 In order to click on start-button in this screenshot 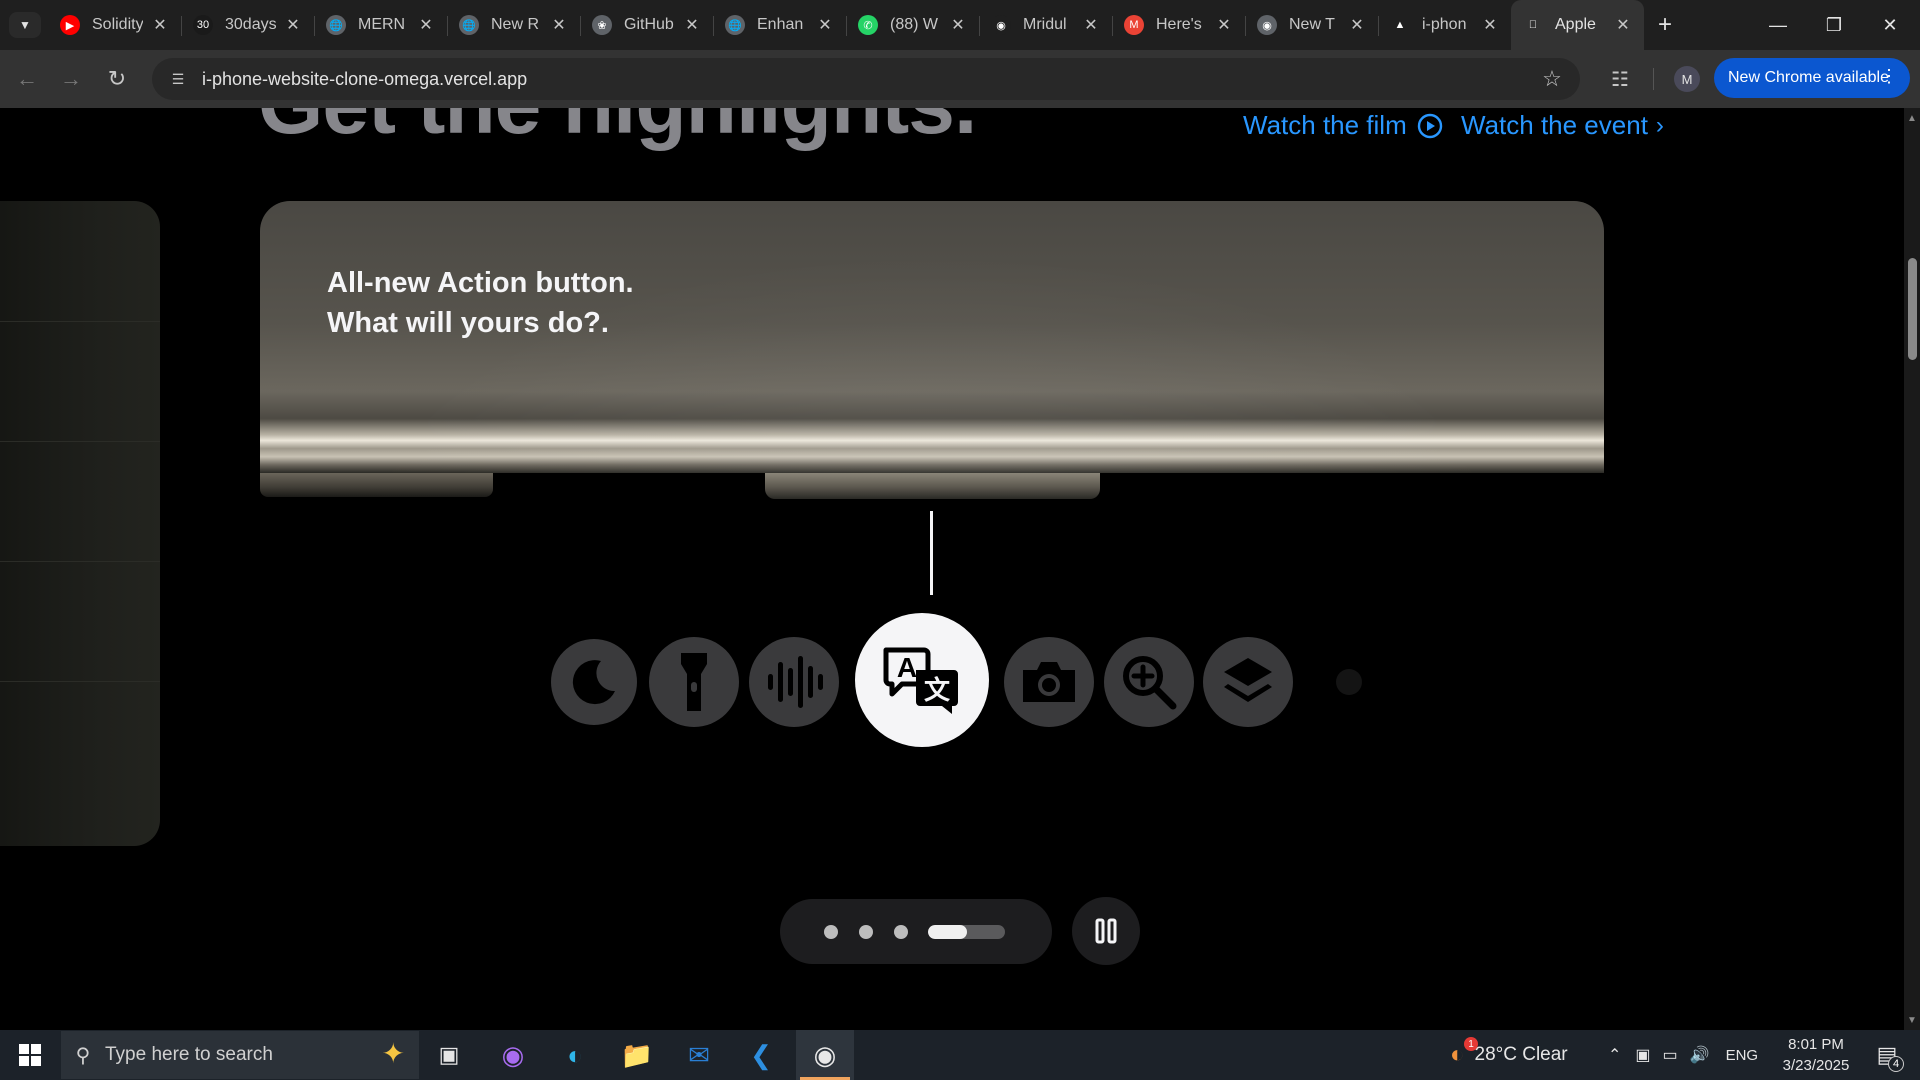, I will do `click(30, 1055)`.